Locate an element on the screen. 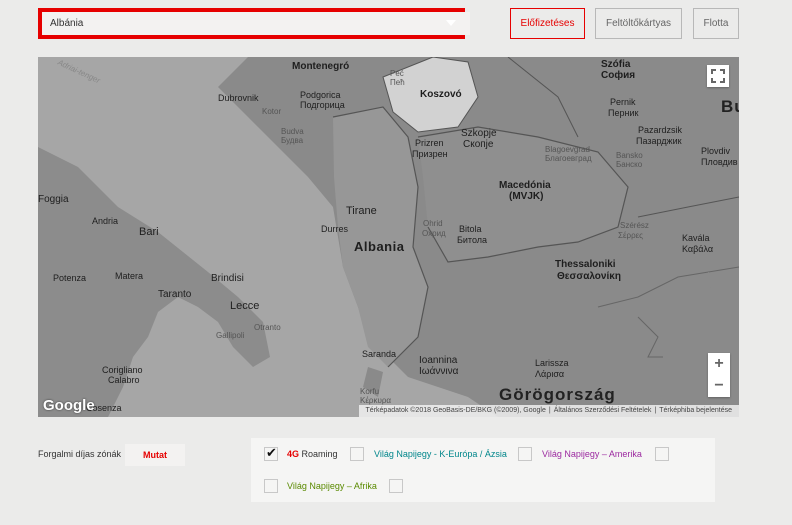  country-select-value: Albánia is located at coordinates (256, 23).